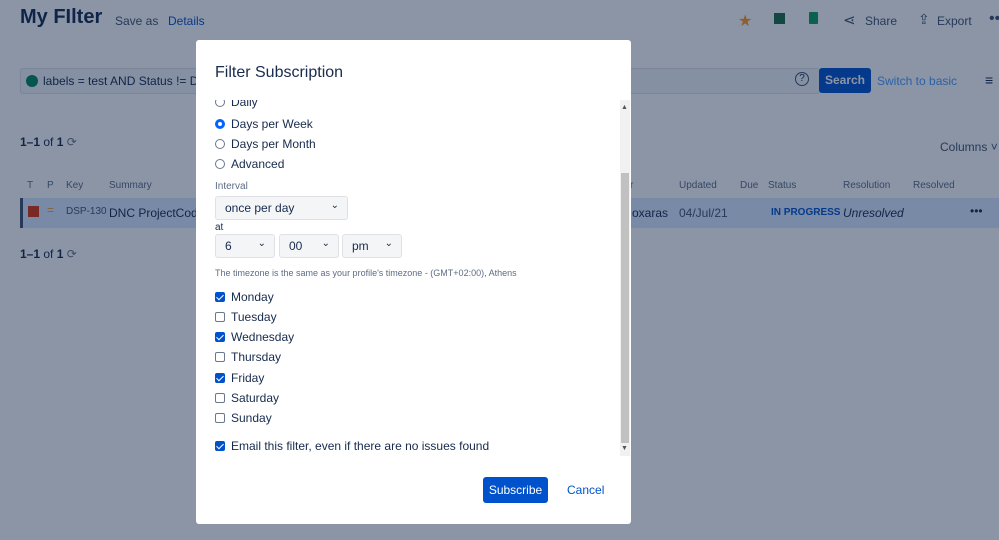 Image resolution: width=999 pixels, height=540 pixels. What do you see at coordinates (625, 308) in the screenshot?
I see `scrollbar-thumb` at bounding box center [625, 308].